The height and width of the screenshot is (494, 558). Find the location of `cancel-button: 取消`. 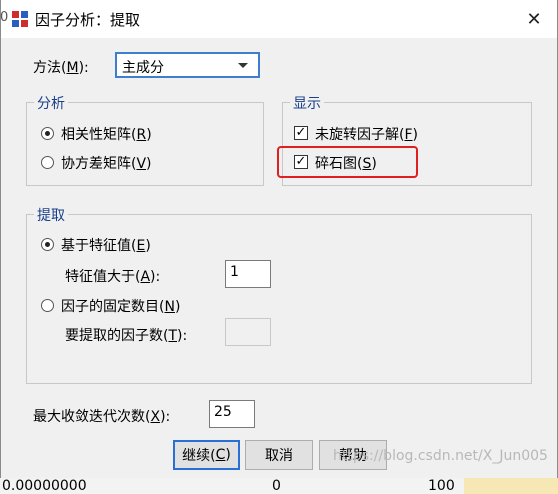

cancel-button: 取消 is located at coordinates (279, 455).